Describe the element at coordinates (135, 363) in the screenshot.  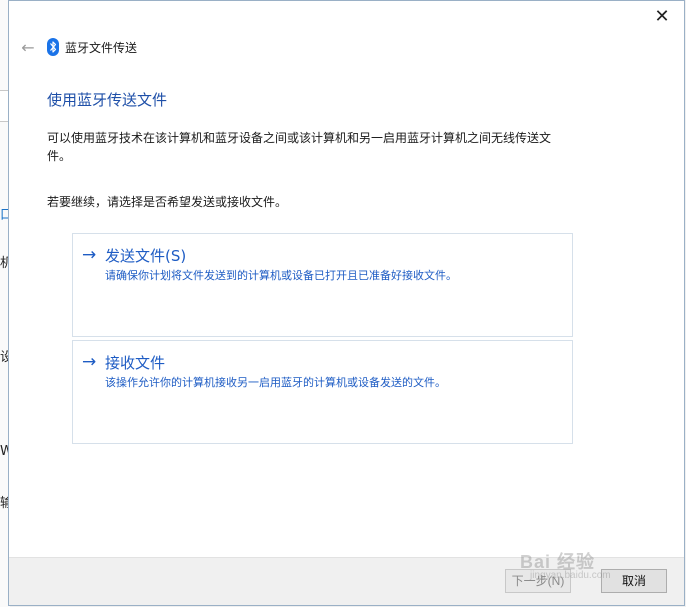
I see `receive-files-title: 接收文件` at that location.